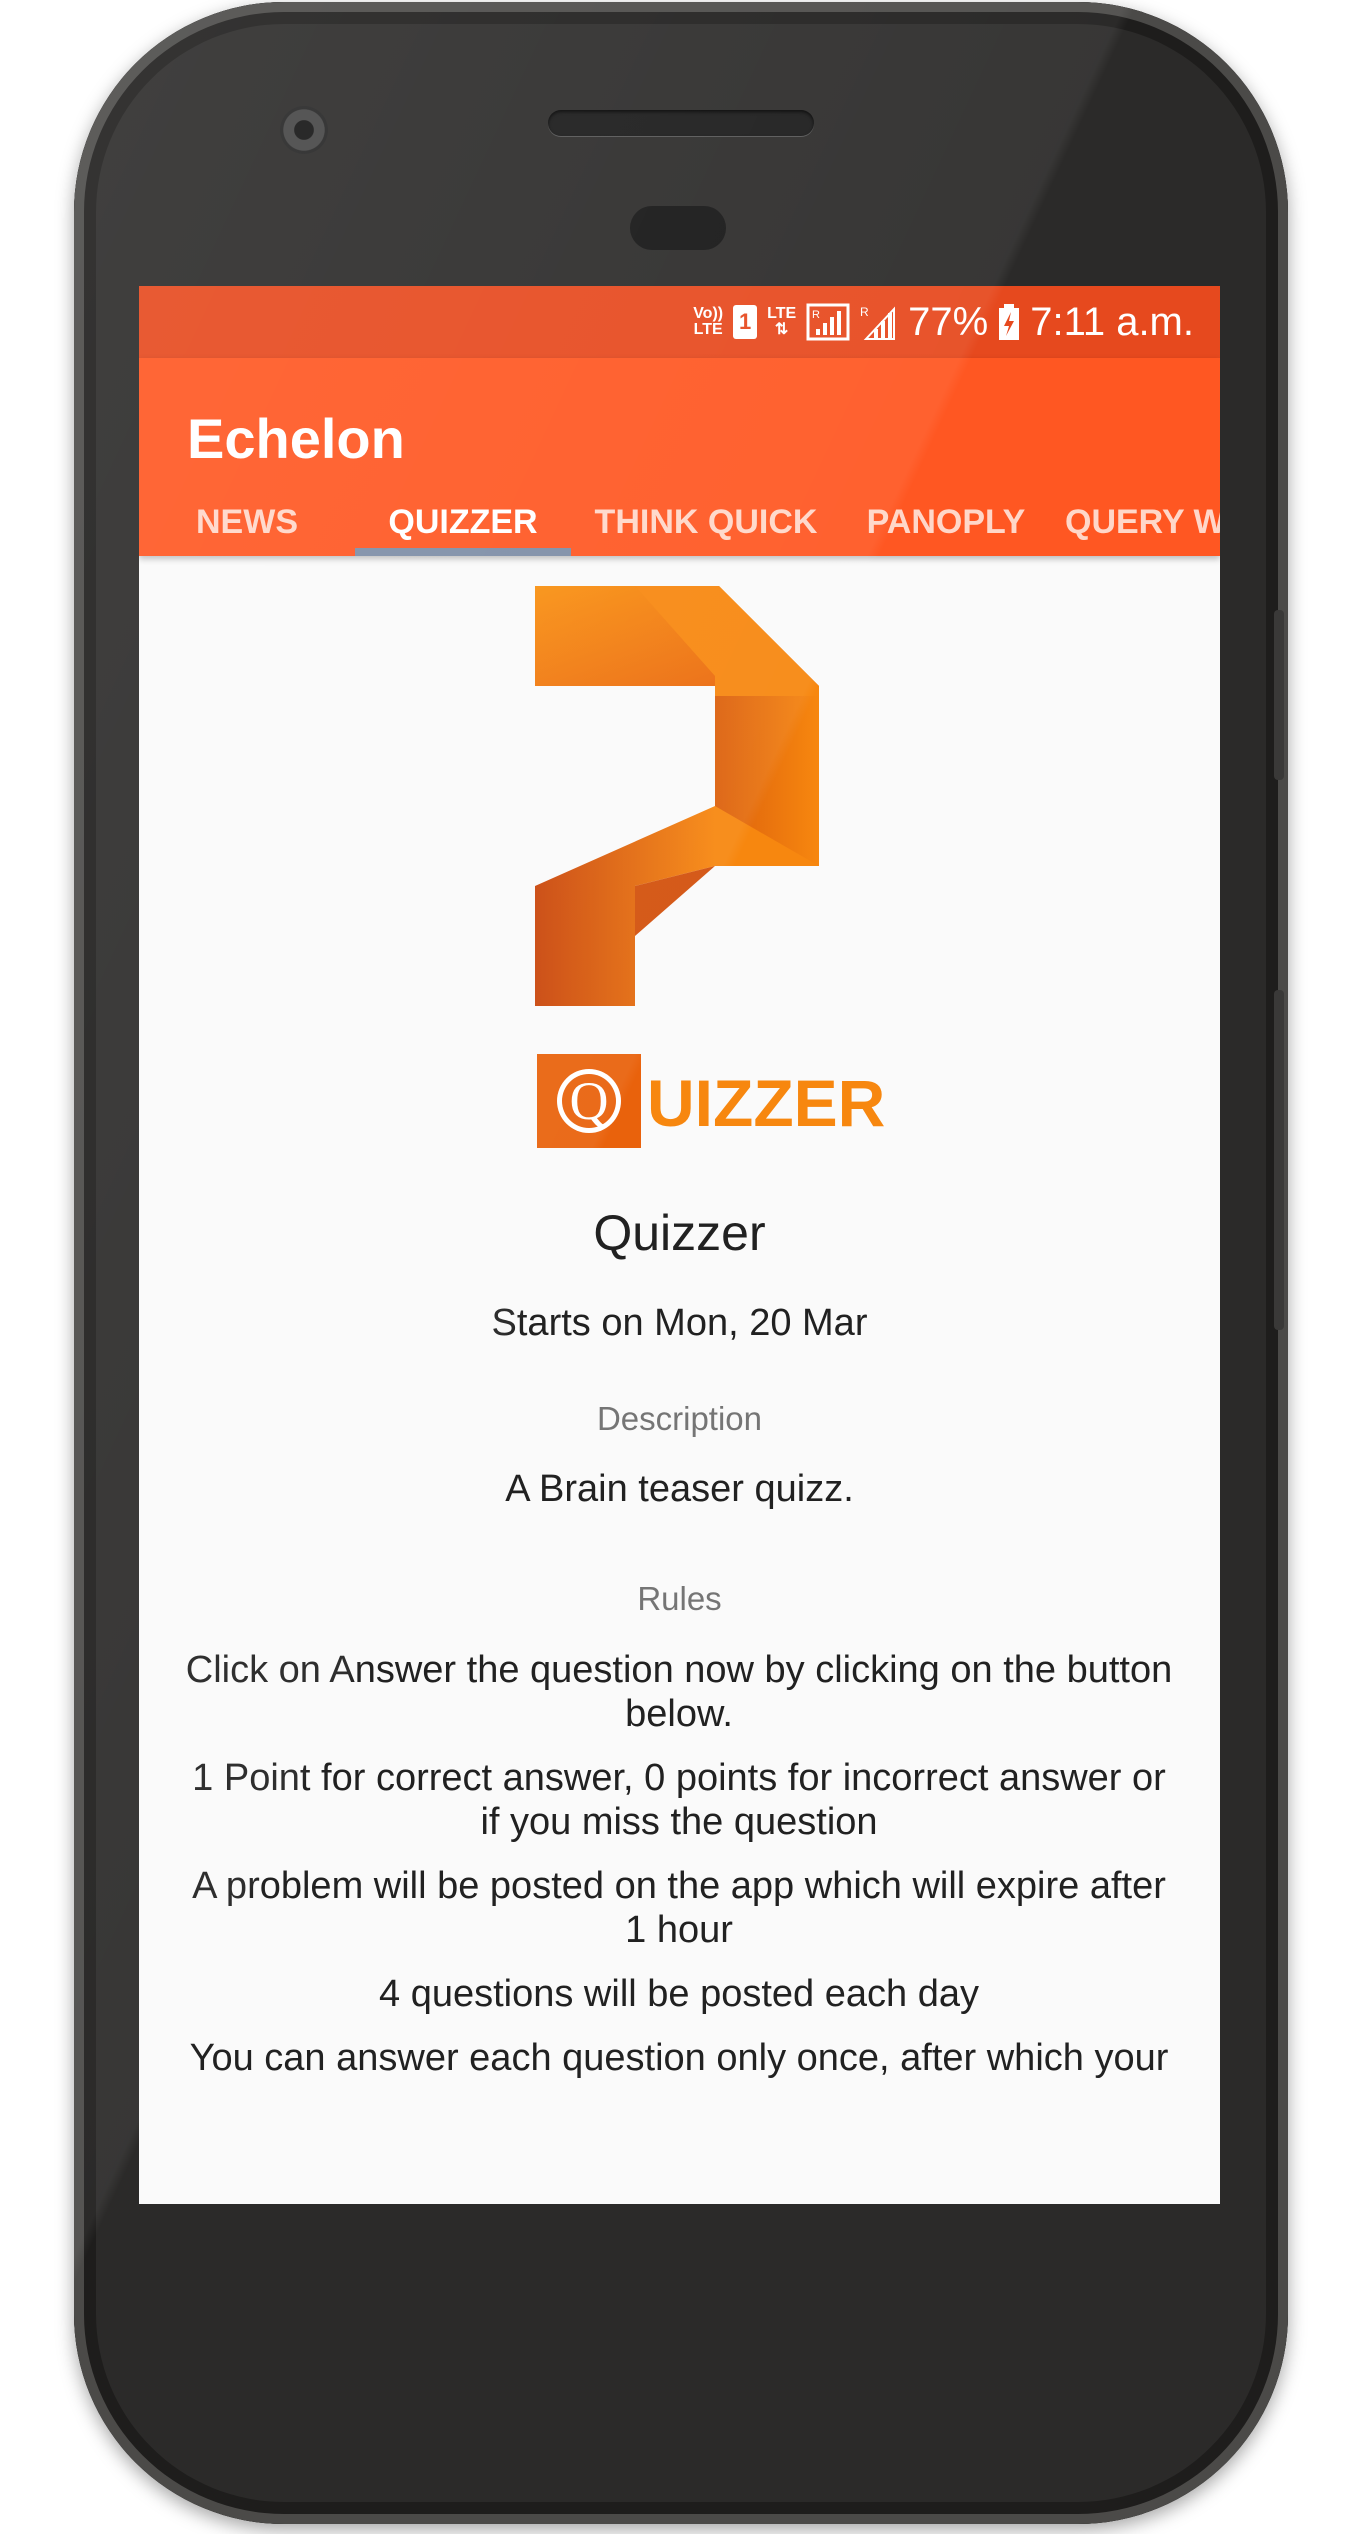  What do you see at coordinates (745, 322) in the screenshot?
I see `sim-icon: 1` at bounding box center [745, 322].